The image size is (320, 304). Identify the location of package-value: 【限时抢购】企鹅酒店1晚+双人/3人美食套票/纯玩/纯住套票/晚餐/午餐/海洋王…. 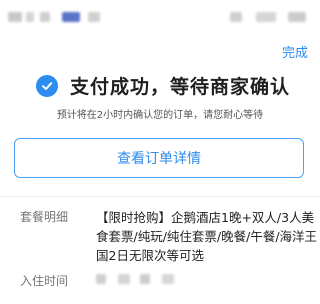
(207, 236).